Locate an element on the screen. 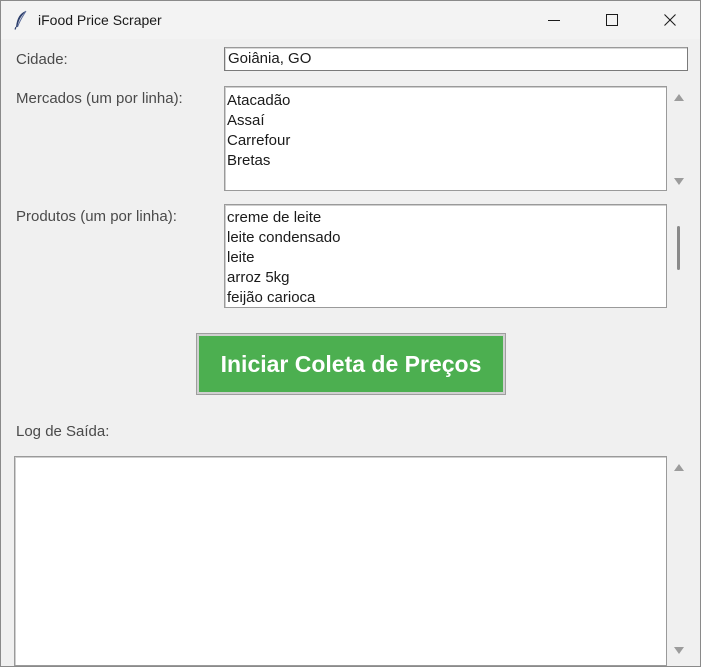  window-title: iFood Price Scraper is located at coordinates (100, 20).